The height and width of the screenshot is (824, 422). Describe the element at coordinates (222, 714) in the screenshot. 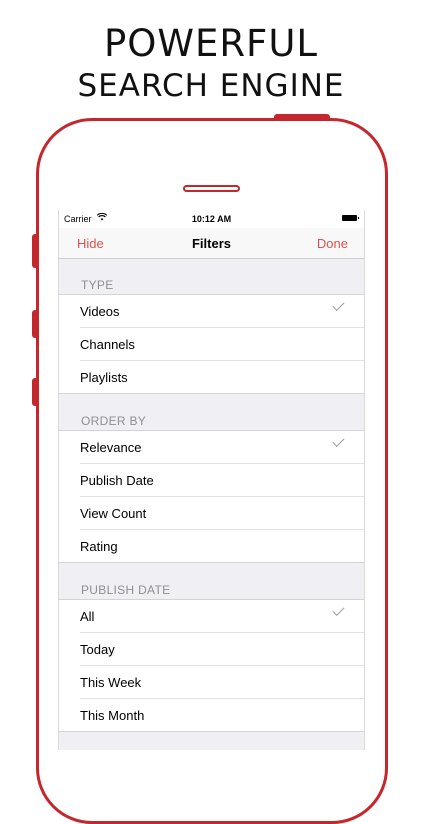

I see `option-row-this-month: This Month` at that location.